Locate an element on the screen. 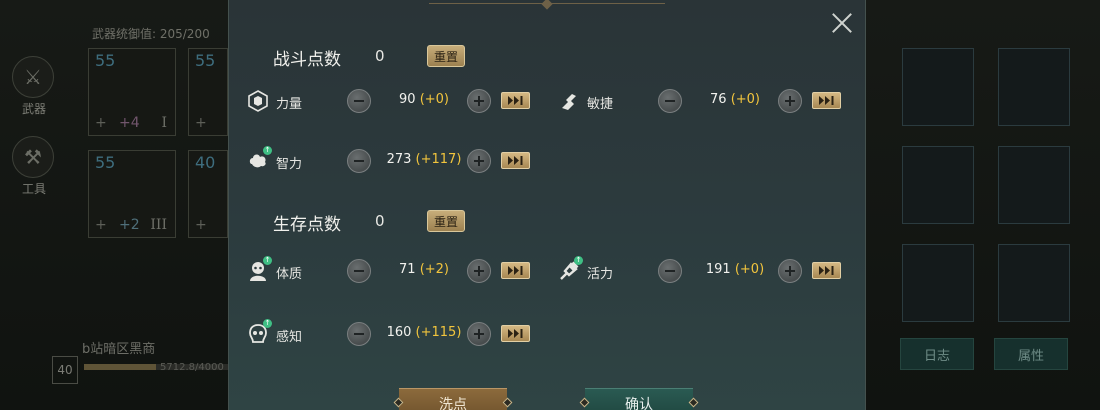 Image resolution: width=1100 pixels, height=410 pixels. weapon-icon: ⚔ is located at coordinates (33, 77).